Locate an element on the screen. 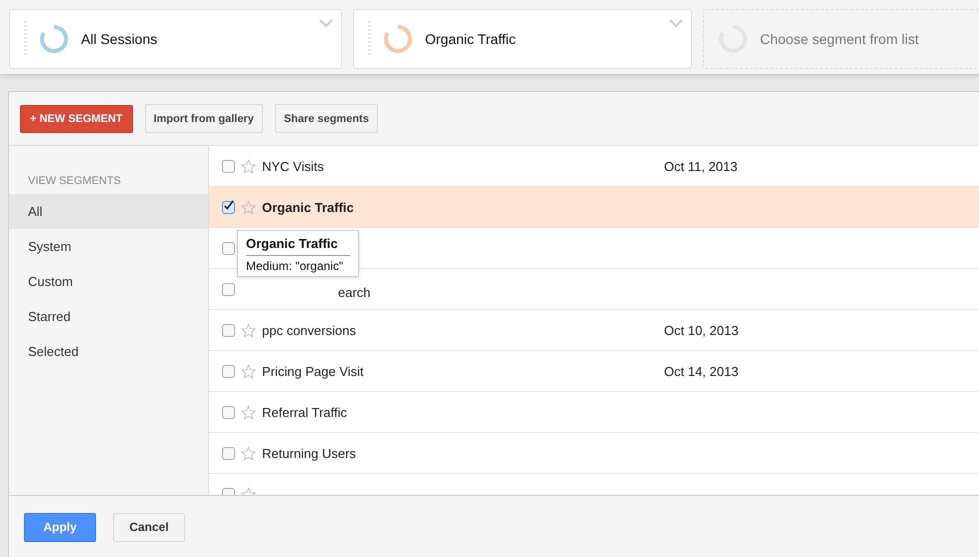 Image resolution: width=979 pixels, height=557 pixels. segment-row: Organic Traffic is located at coordinates (594, 207).